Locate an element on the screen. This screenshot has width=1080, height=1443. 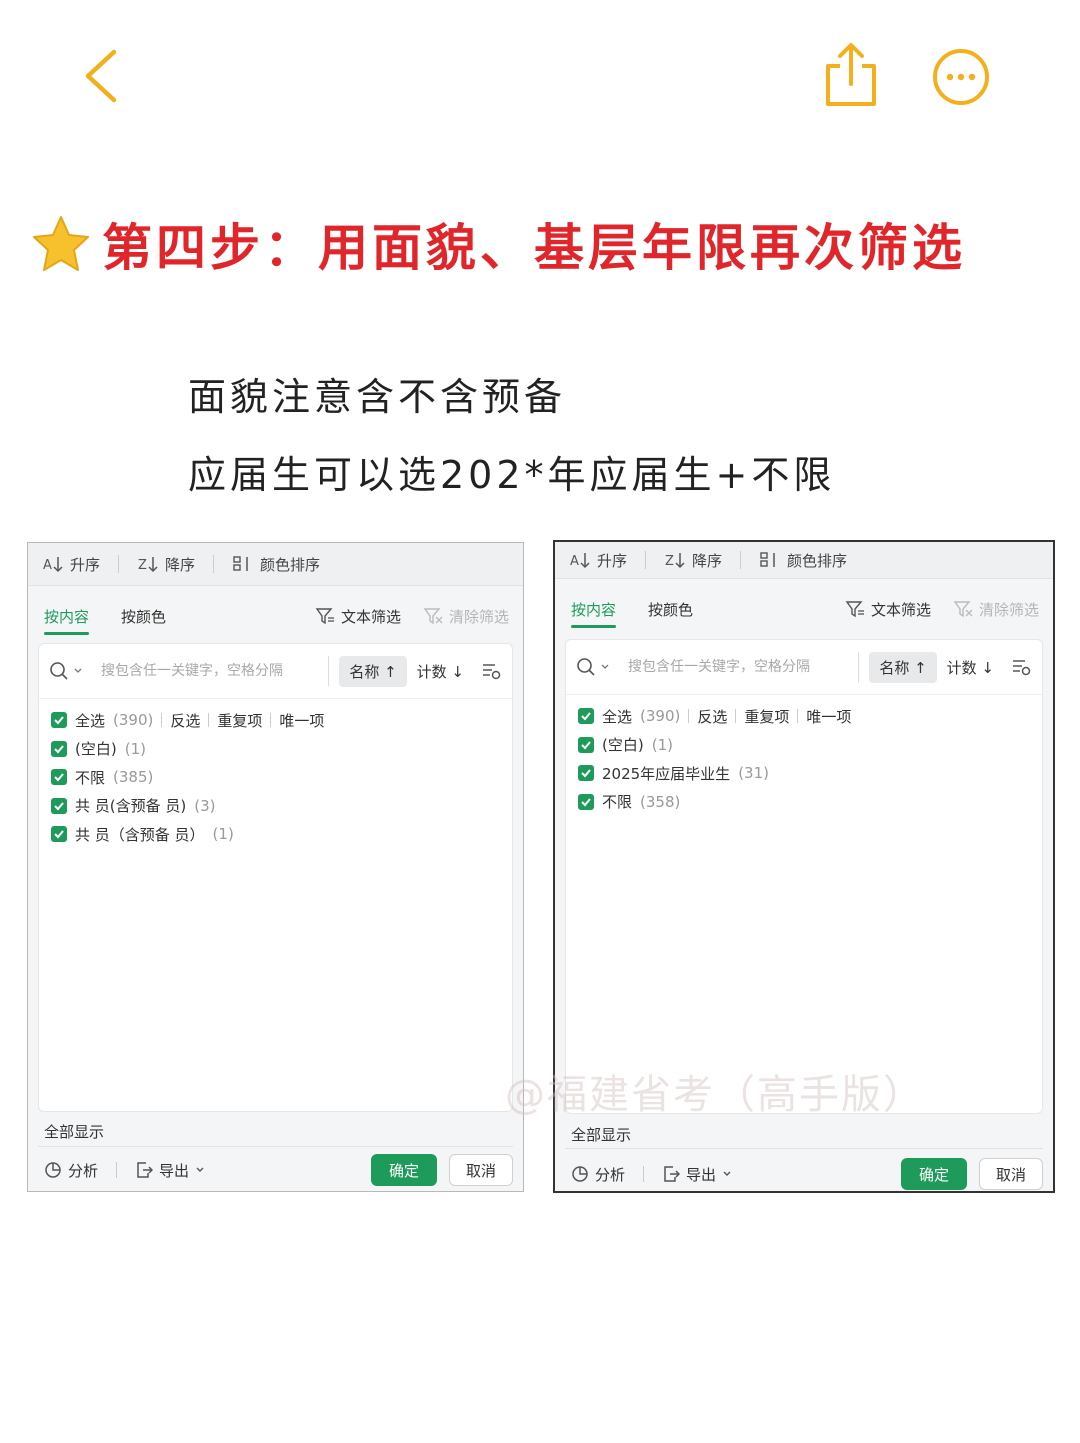
top-nav-bar is located at coordinates (540, 75).